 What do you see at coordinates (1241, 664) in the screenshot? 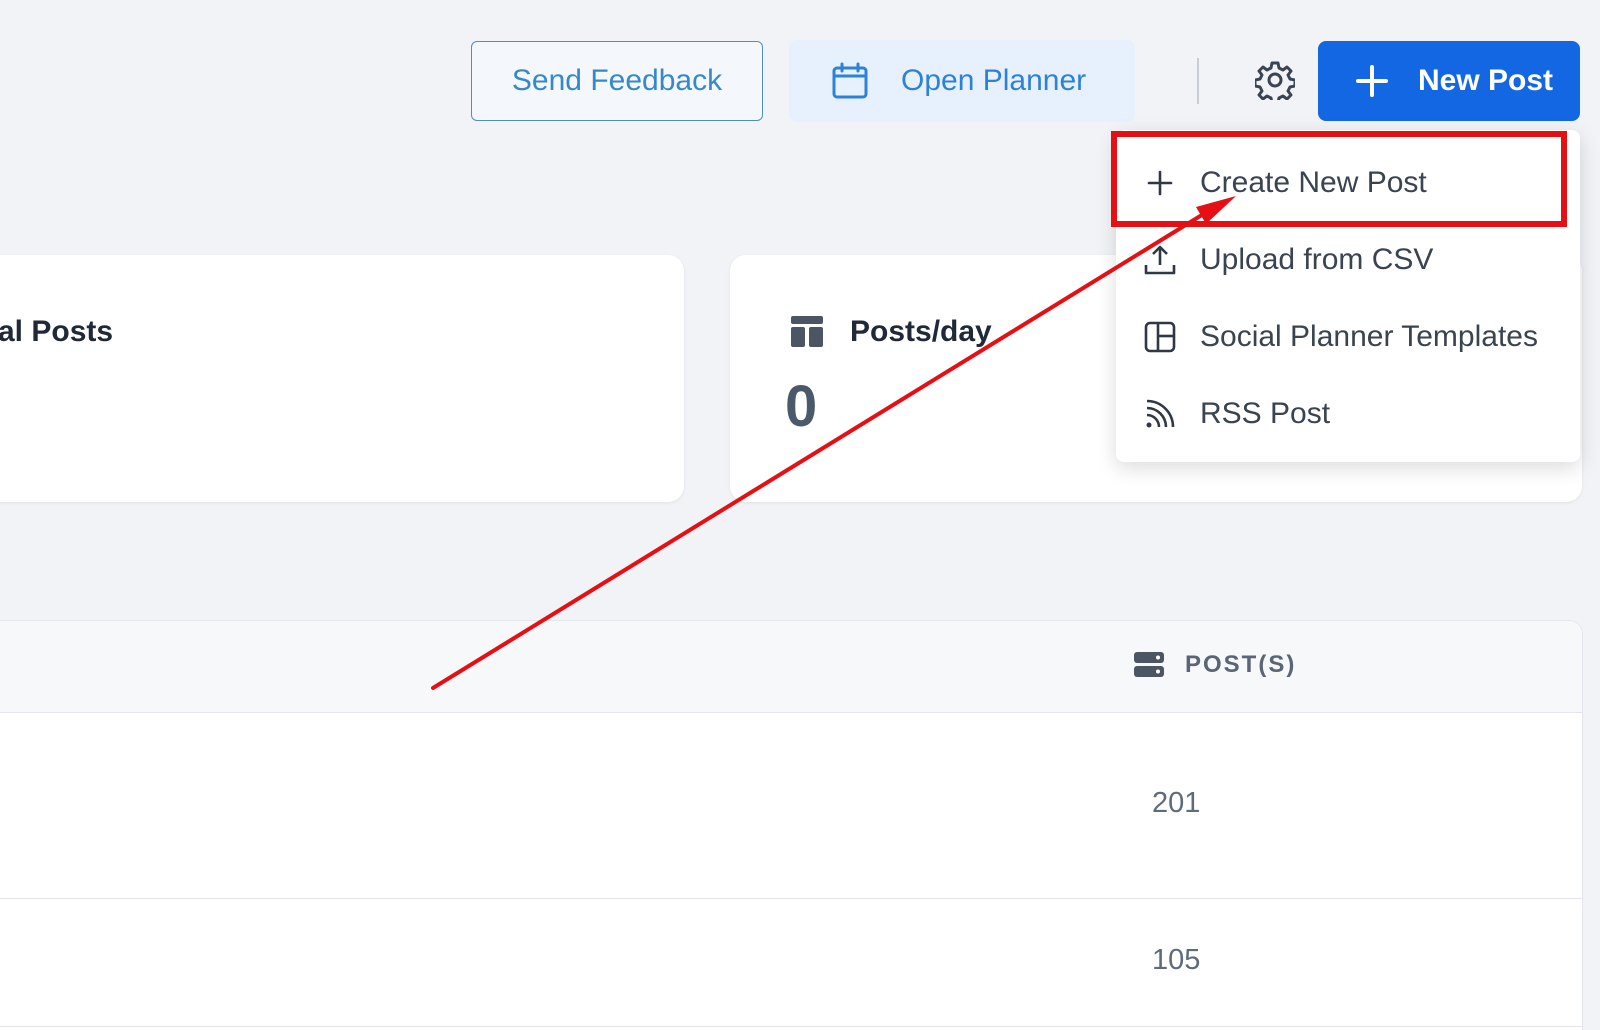
I see `posts-column-label: POST(S)` at bounding box center [1241, 664].